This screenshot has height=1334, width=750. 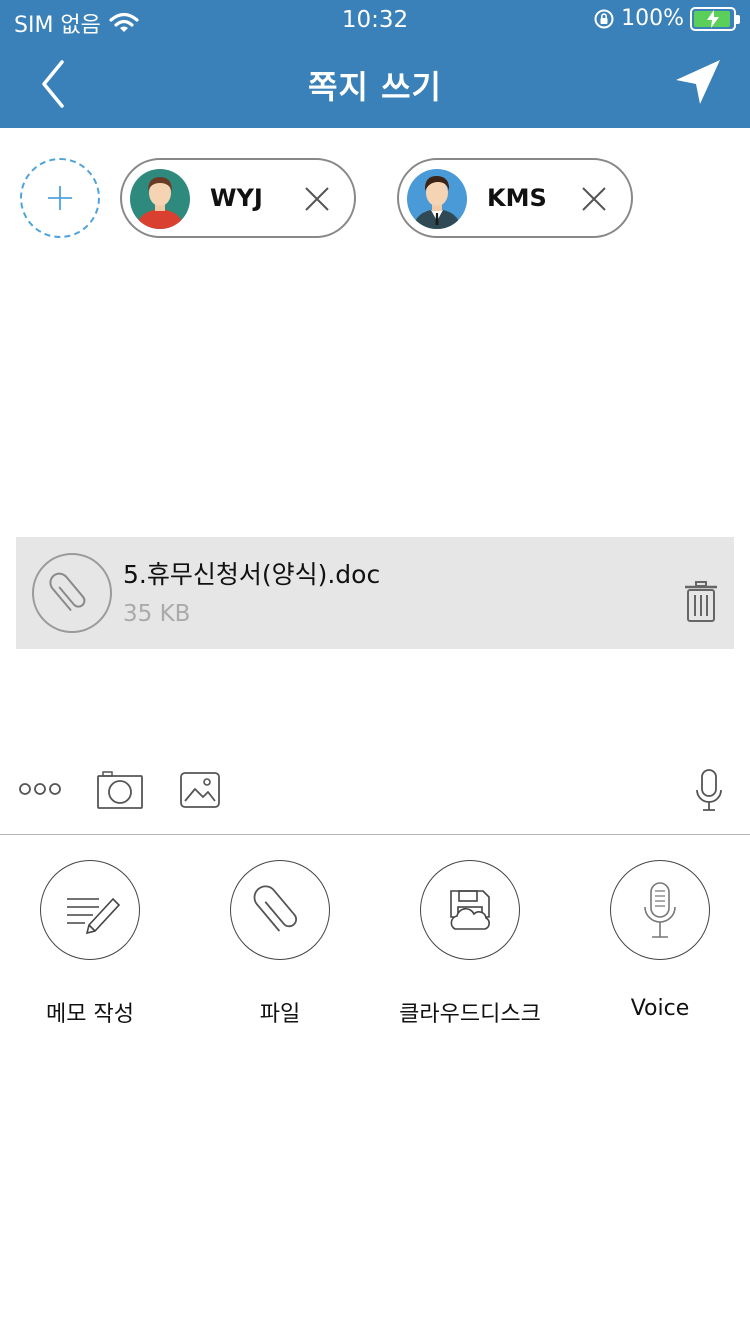 I want to click on status-bar: SIM 없음 10:32 100%, so click(x=375, y=20).